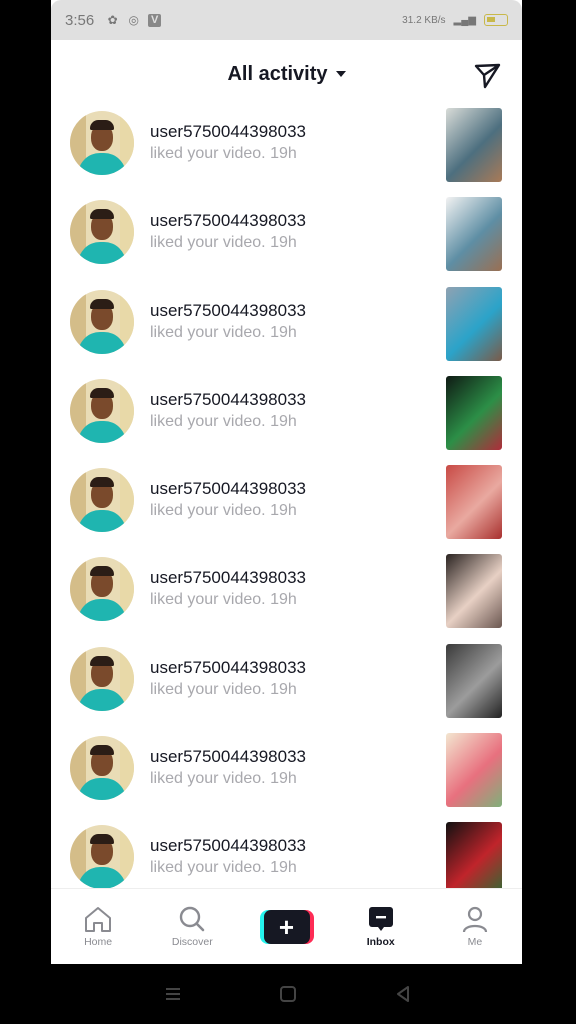 The width and height of the screenshot is (576, 1024). I want to click on status-bar: 3:56 ✿ ◎ V 31.2 KB/s ▂▄▆, so click(286, 20).